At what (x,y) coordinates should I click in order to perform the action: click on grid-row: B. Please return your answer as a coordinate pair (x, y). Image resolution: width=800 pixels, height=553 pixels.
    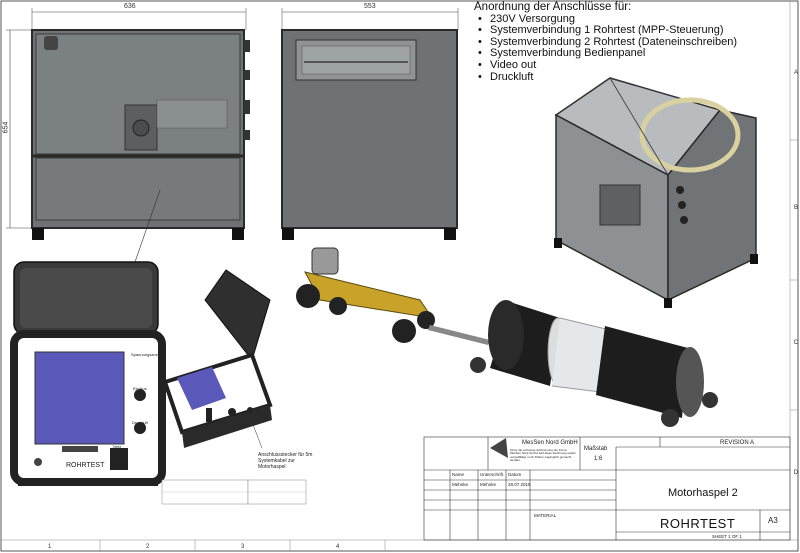
    Looking at the image, I should click on (795, 208).